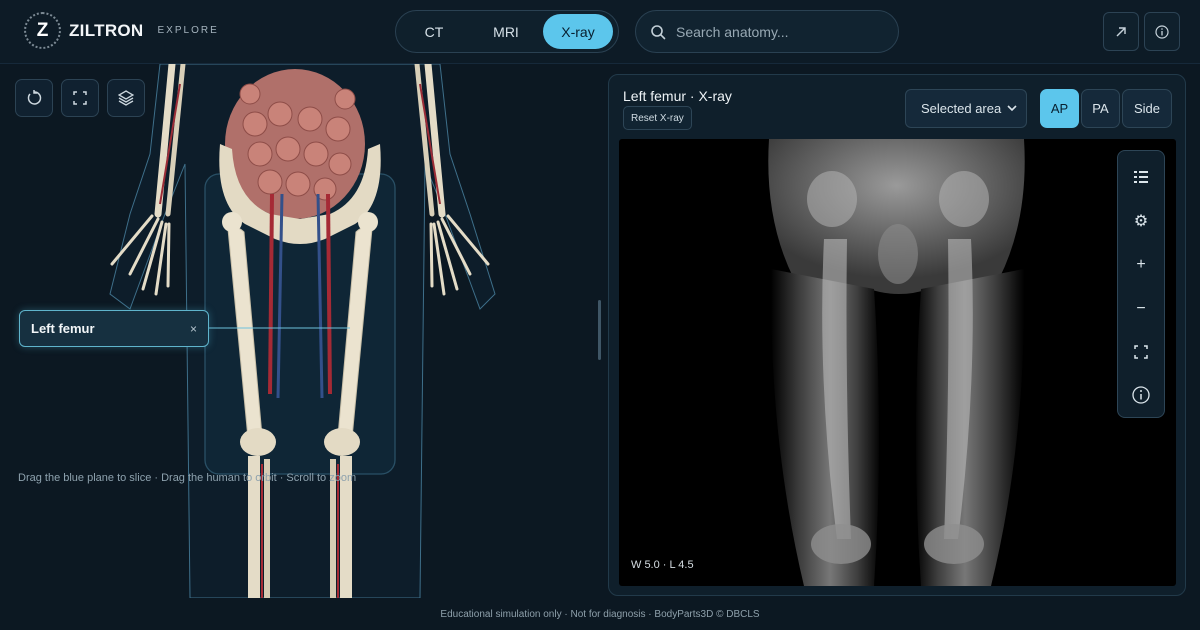  I want to click on list-button, so click(1141, 177).